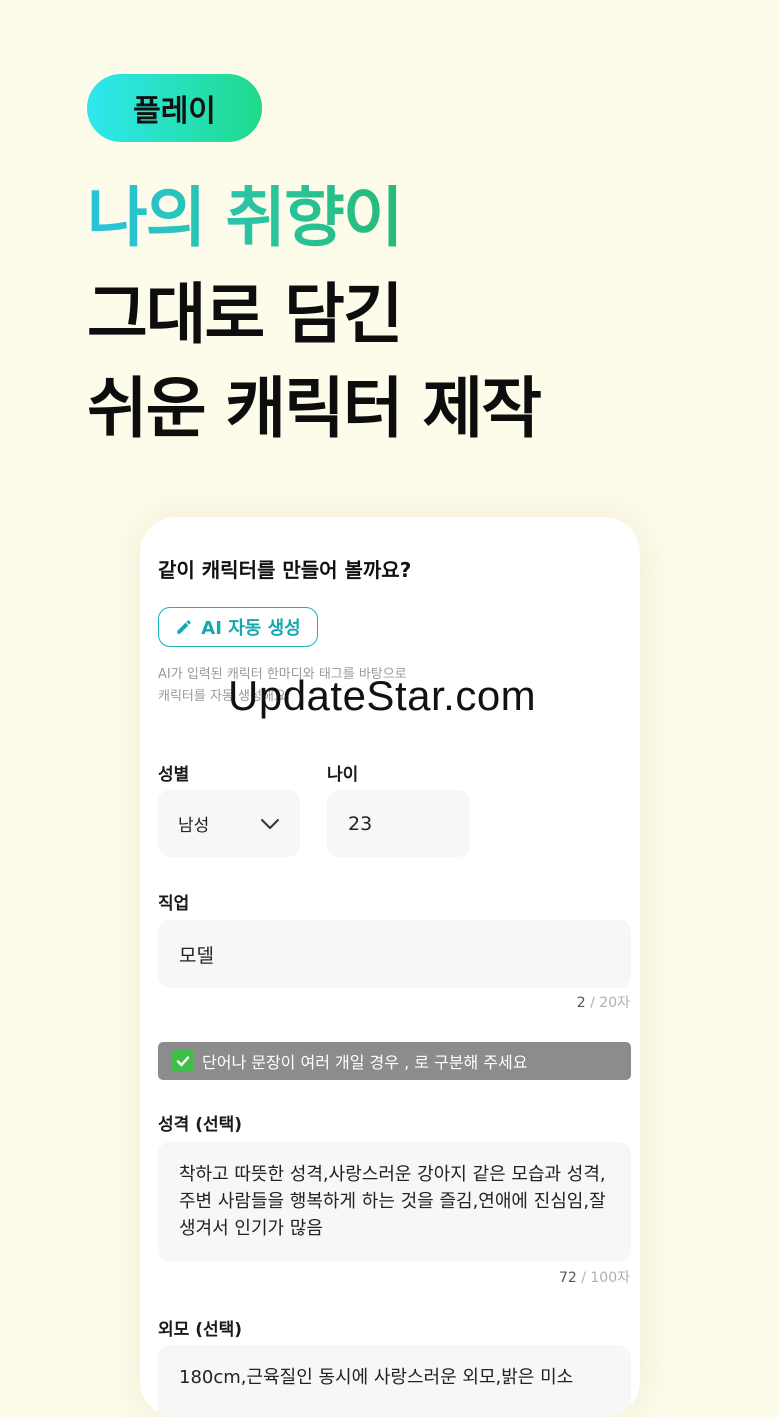  Describe the element at coordinates (174, 775) in the screenshot. I see `gender-label: 성별` at that location.